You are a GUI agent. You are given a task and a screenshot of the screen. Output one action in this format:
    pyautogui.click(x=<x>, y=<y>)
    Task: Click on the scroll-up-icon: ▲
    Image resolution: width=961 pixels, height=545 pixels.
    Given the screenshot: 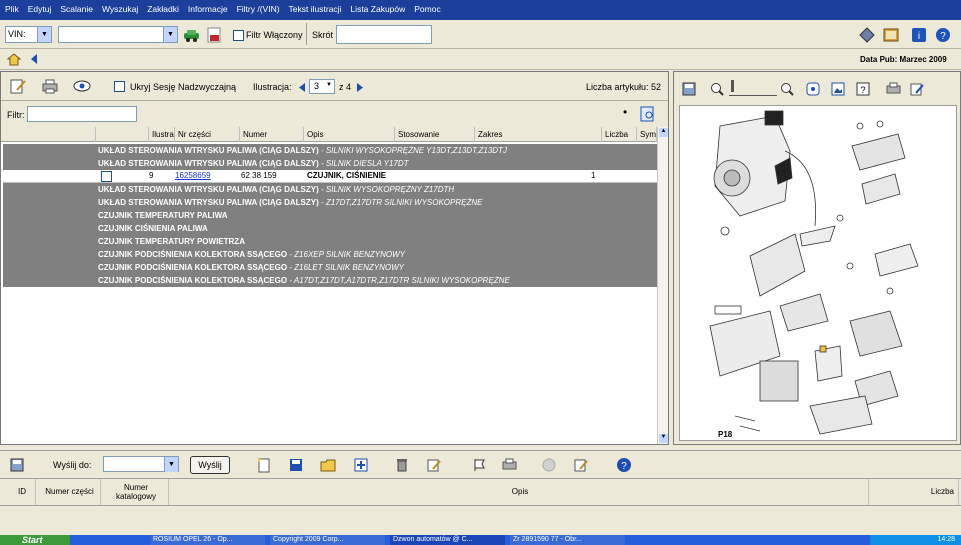 What is the action you would take?
    pyautogui.click(x=663, y=132)
    